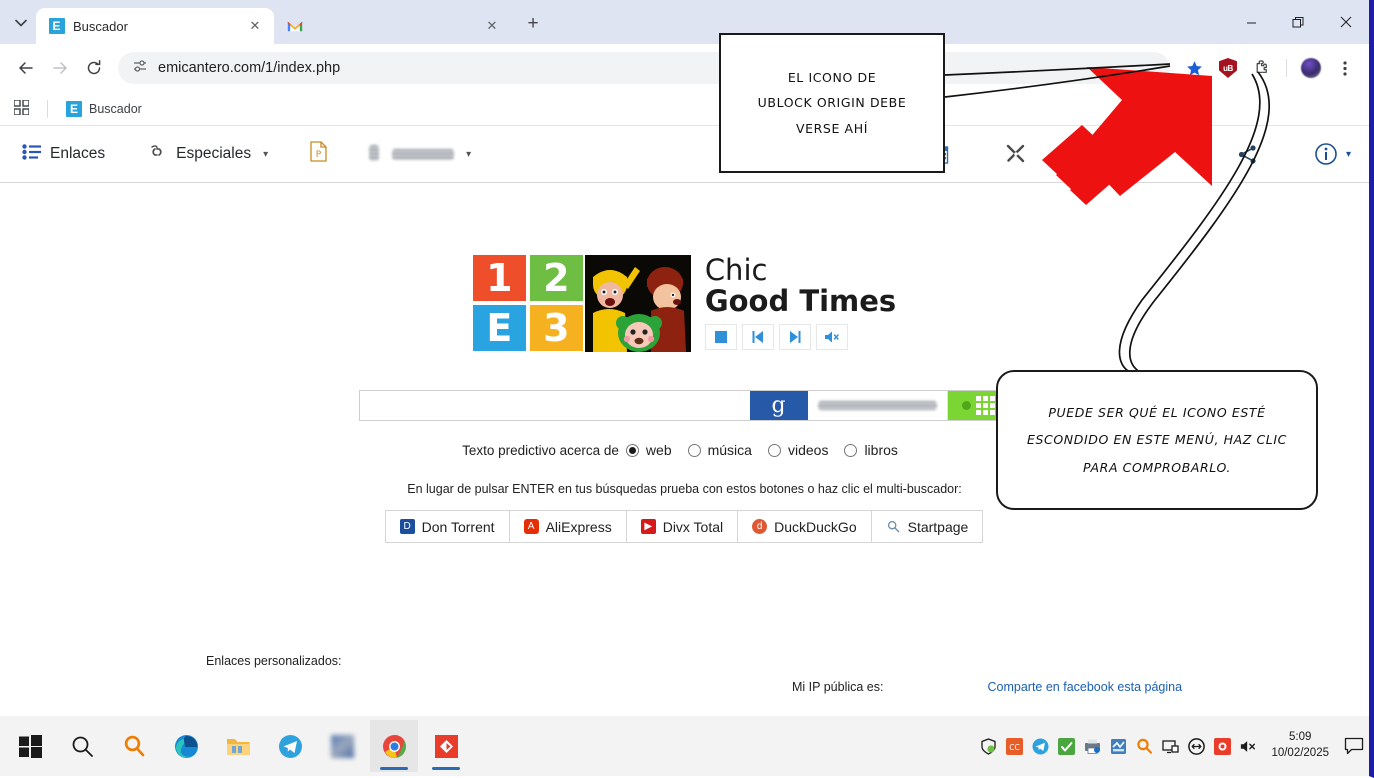 Image resolution: width=1374 pixels, height=778 pixels. I want to click on apps-grid-icon, so click(21, 108).